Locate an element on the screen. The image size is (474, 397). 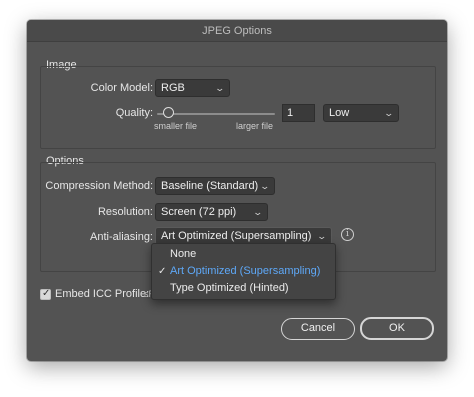
ok-button: OK is located at coordinates (397, 328).